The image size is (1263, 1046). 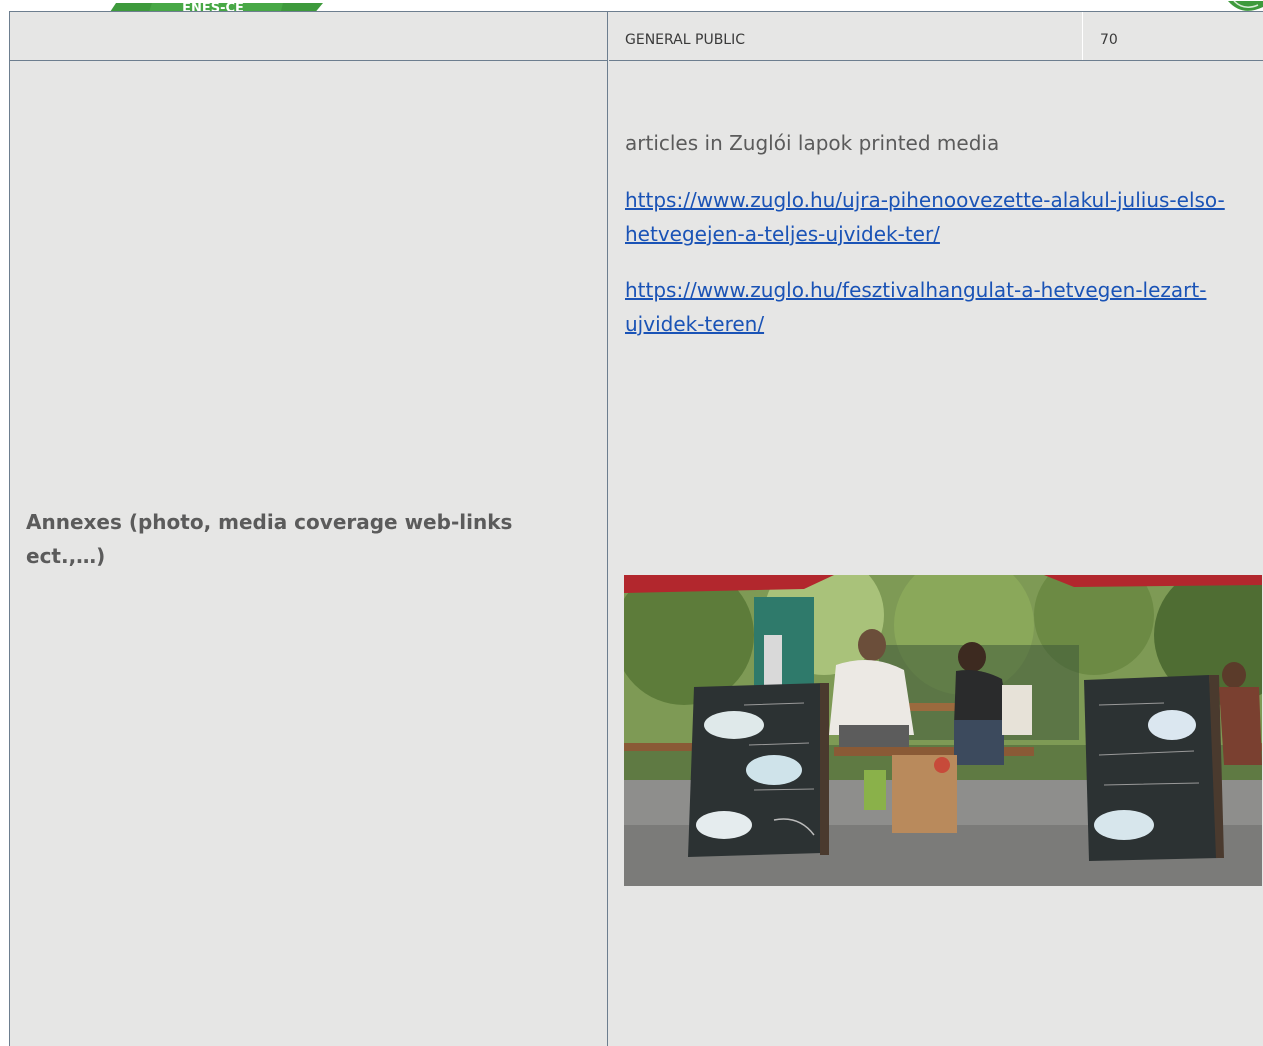 I want to click on audience-count: 70, so click(x=1109, y=40).